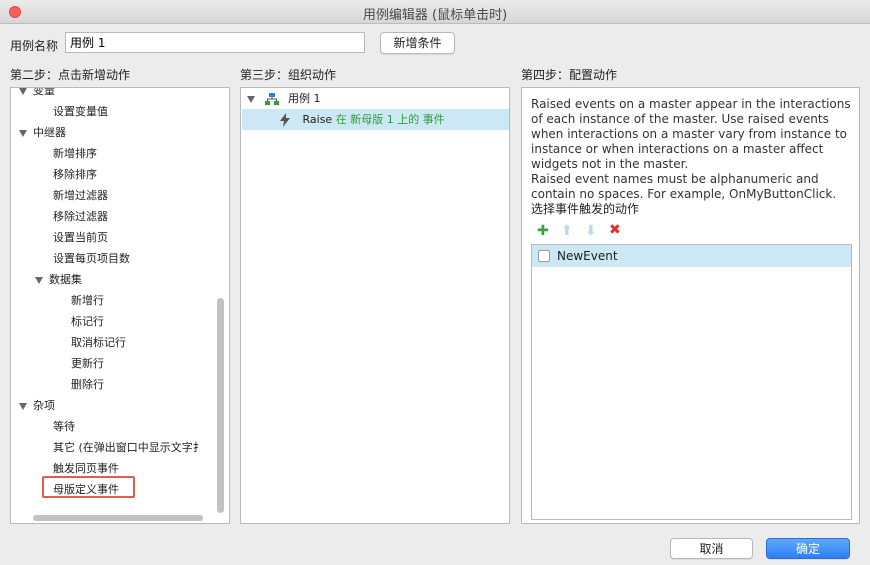 The height and width of the screenshot is (565, 870). What do you see at coordinates (80, 237) in the screenshot?
I see `tree-item-set-current-page: 设置当前页` at bounding box center [80, 237].